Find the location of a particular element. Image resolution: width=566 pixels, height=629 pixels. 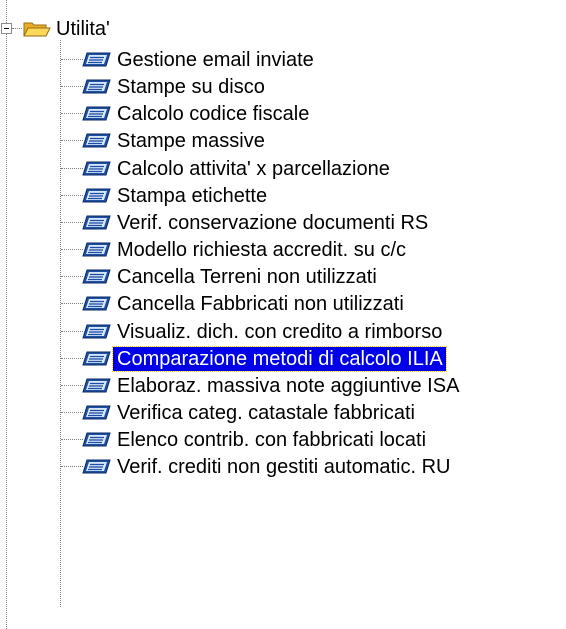

tree-node-item: Calcolo codice fiscale is located at coordinates (196, 113).